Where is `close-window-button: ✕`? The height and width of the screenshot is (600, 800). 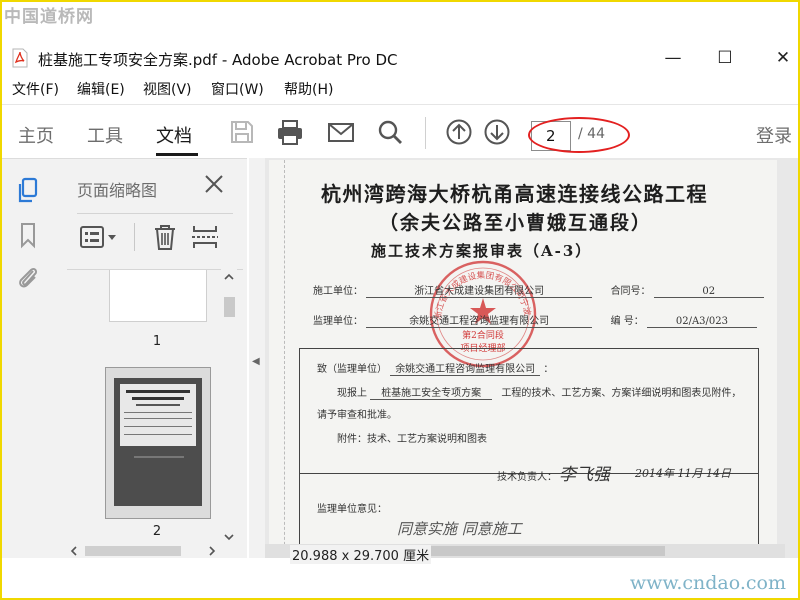 close-window-button: ✕ is located at coordinates (783, 58).